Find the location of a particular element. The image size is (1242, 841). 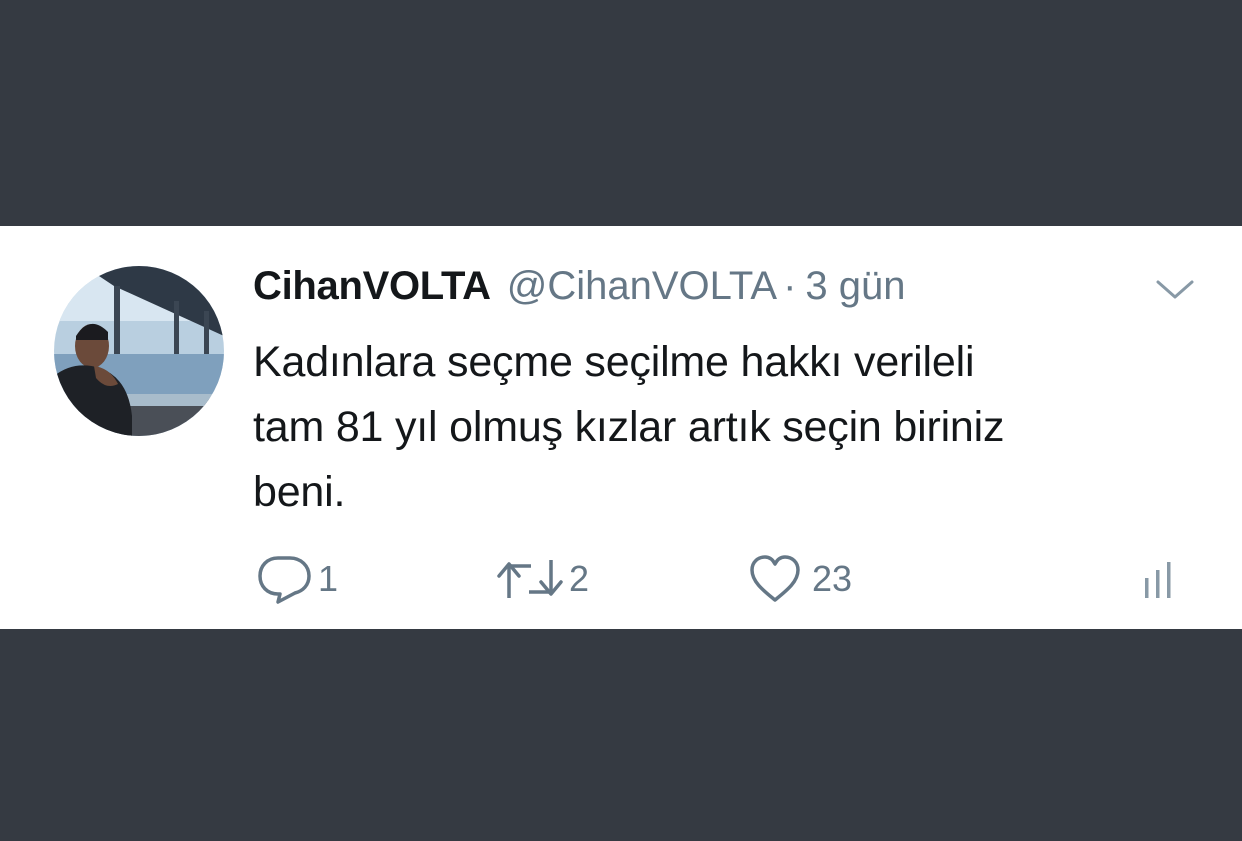

reply-button: 1 is located at coordinates (297, 579).